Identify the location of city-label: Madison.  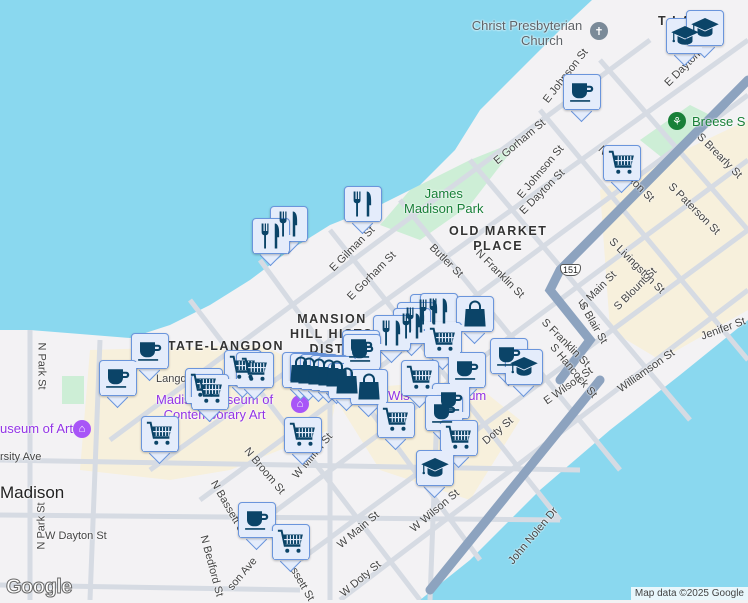
(32, 492).